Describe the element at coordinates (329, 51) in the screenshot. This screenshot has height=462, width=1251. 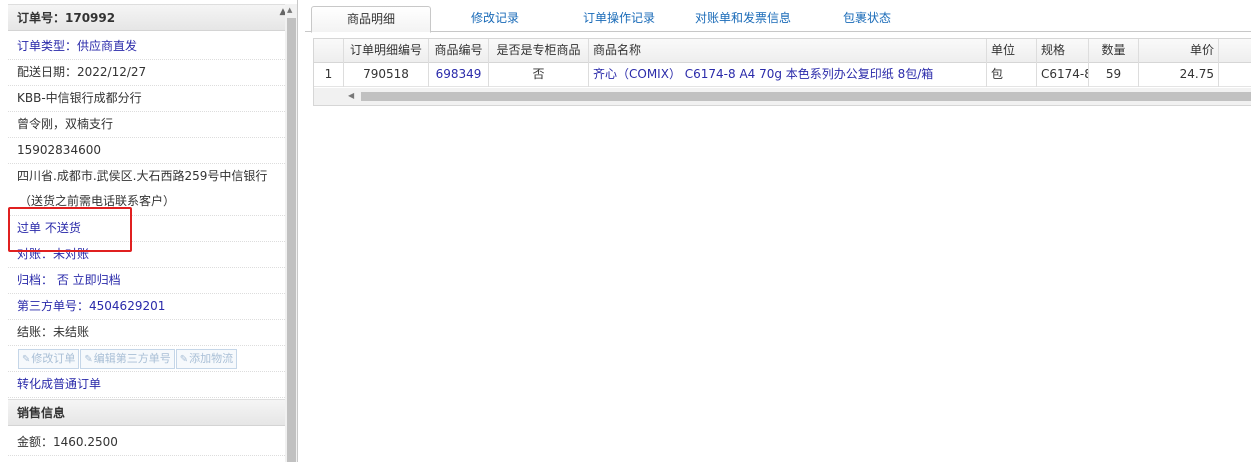
I see `col-index-header` at that location.